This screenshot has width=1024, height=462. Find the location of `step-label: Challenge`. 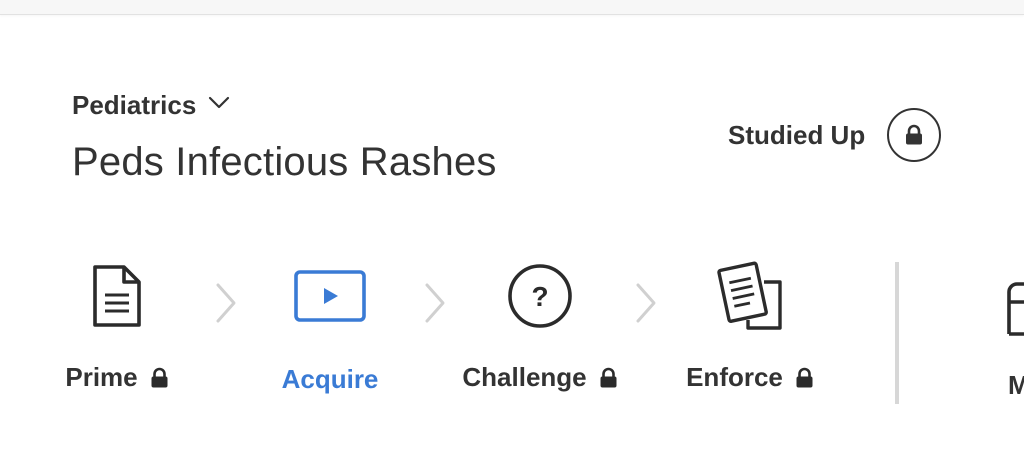

step-label: Challenge is located at coordinates (524, 377).